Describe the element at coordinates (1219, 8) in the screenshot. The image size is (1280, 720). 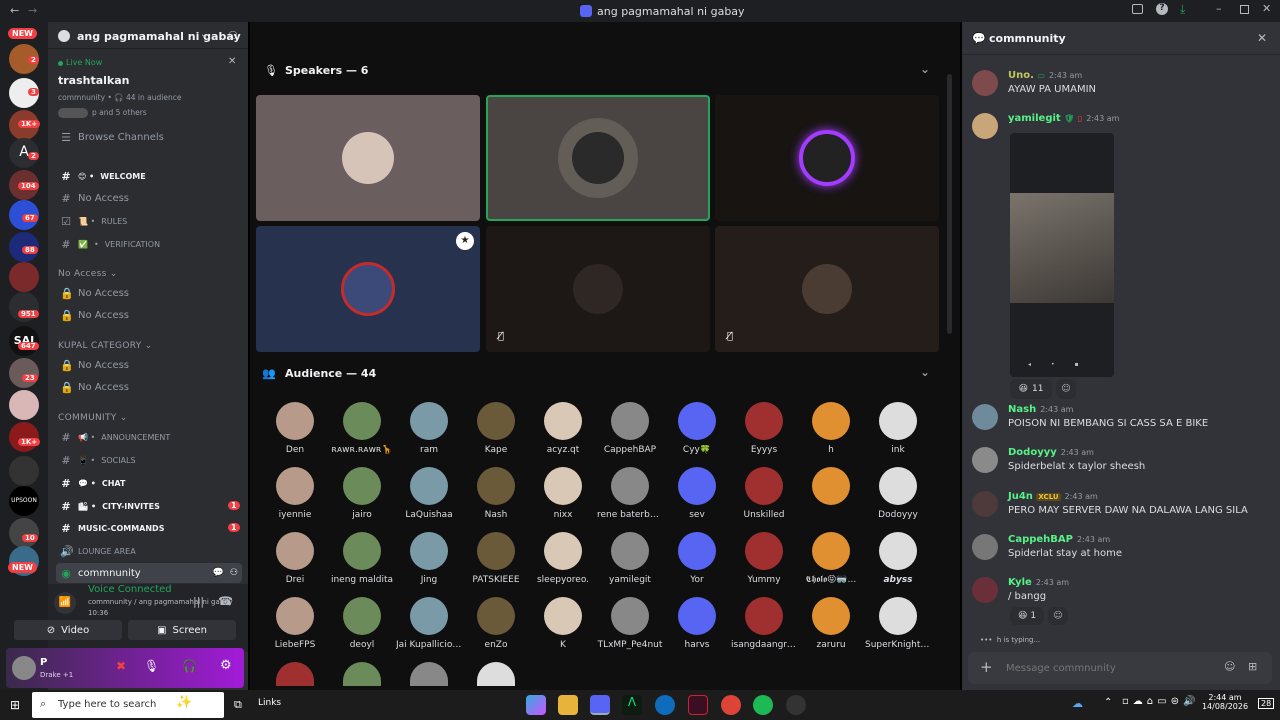
I see `minimize-icon: –` at that location.